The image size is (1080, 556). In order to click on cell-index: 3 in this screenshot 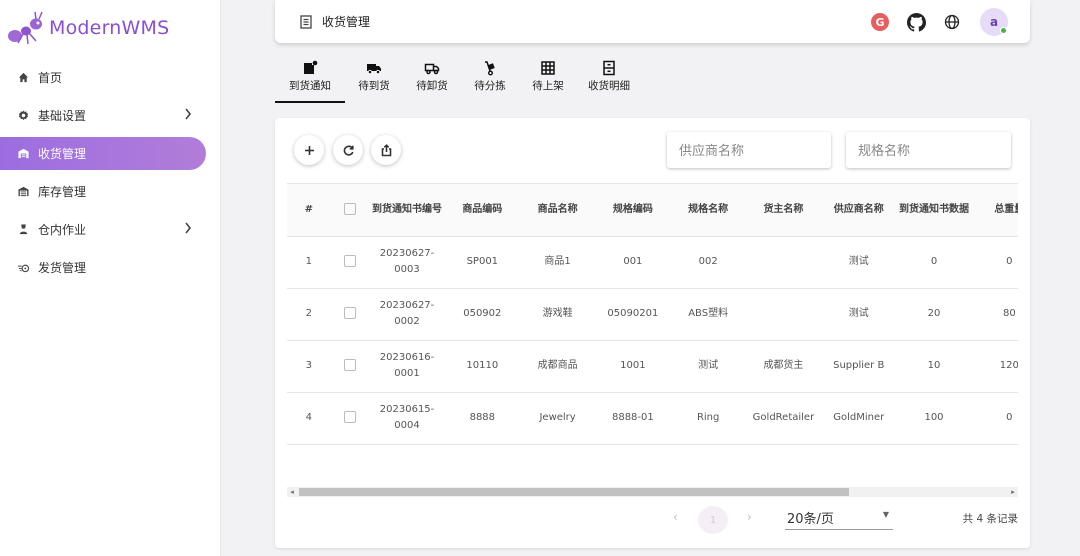, I will do `click(309, 366)`.